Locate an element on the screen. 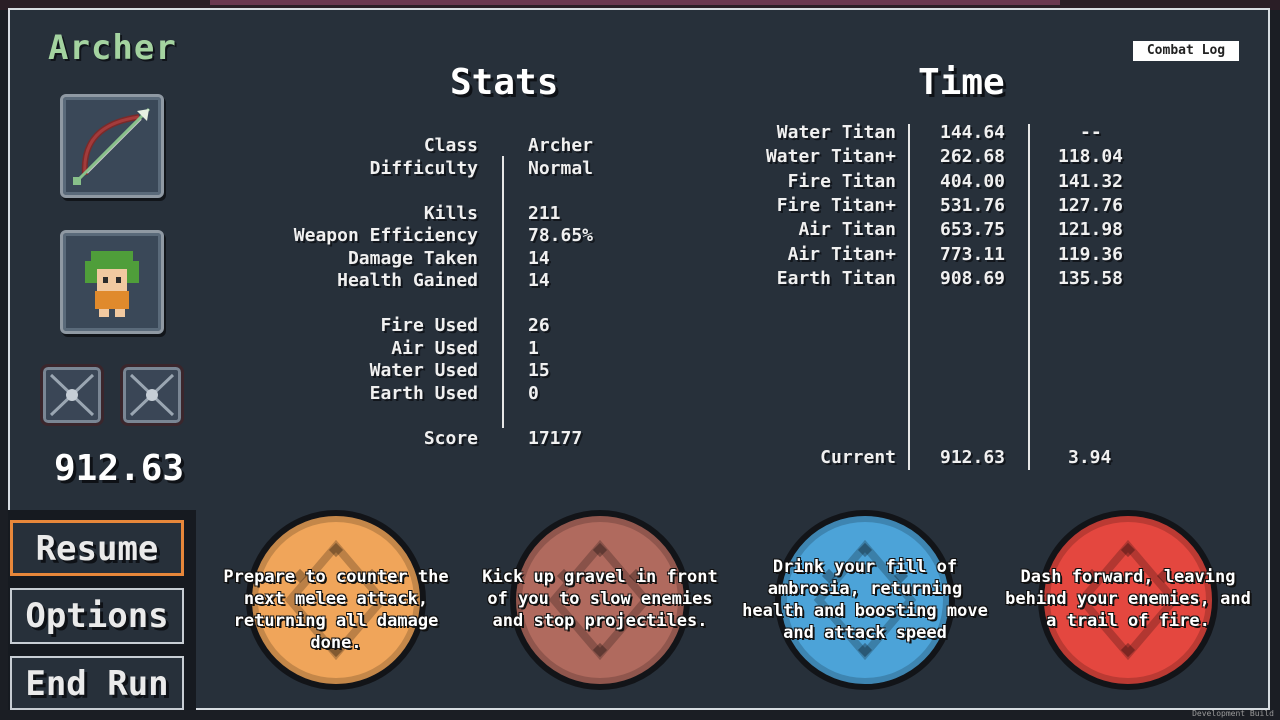 Image resolution: width=1280 pixels, height=720 pixels. time-row-total: 531.76 is located at coordinates (973, 205).